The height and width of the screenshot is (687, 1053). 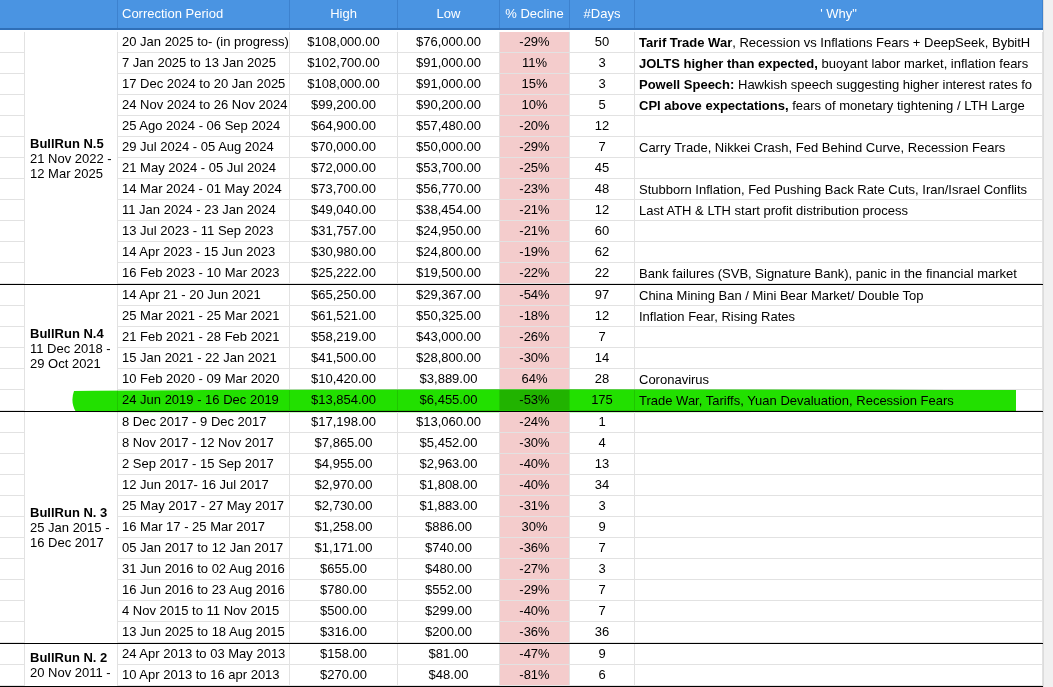 What do you see at coordinates (839, 84) in the screenshot?
I see `table-cell: Powell Speech: Hawkish speech suggesting higher interest rates fo` at bounding box center [839, 84].